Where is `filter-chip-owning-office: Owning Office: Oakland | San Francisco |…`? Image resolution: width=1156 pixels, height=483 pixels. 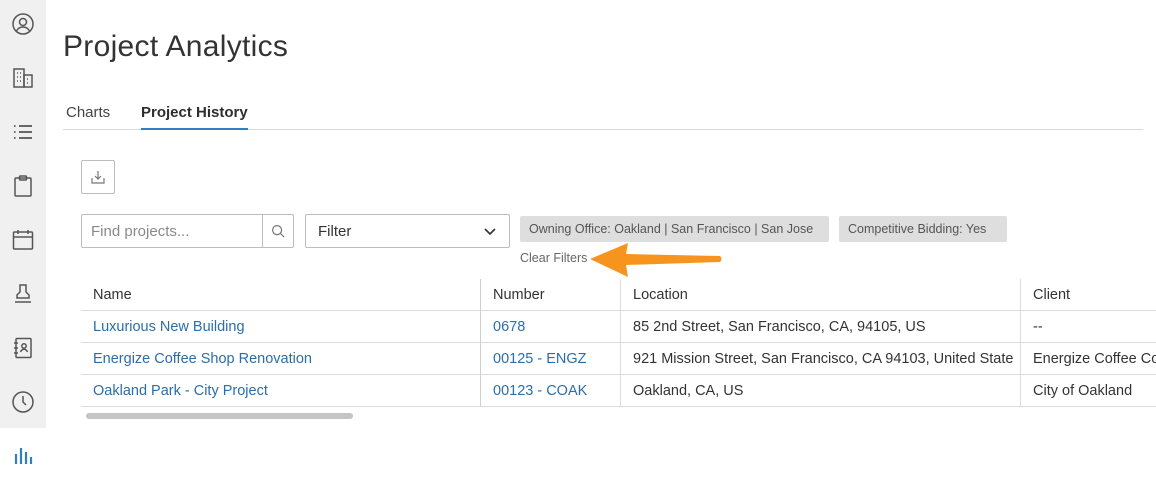
filter-chip-owning-office: Owning Office: Oakland | San Francisco |… is located at coordinates (674, 229).